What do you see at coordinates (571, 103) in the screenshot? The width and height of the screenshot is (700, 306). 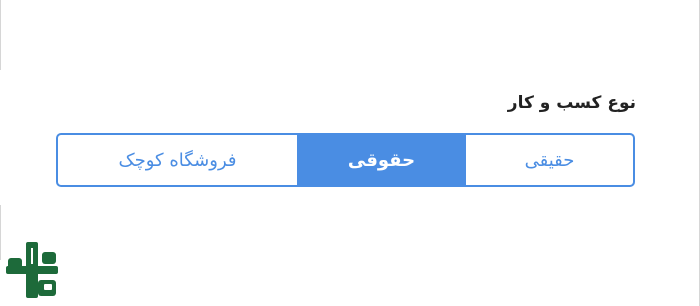 I see `business-type-label: نوع کسب و کار` at bounding box center [571, 103].